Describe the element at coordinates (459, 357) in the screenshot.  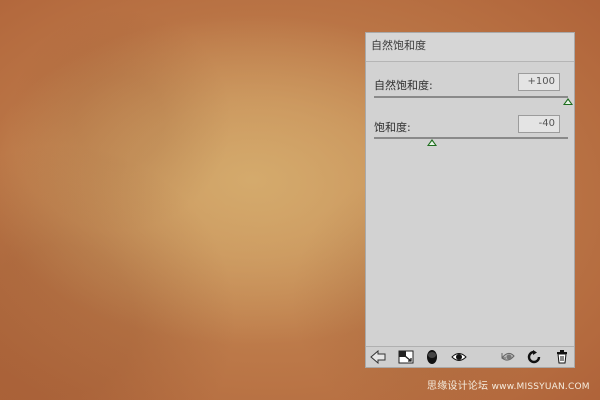
I see `eye-visibility-icon` at that location.